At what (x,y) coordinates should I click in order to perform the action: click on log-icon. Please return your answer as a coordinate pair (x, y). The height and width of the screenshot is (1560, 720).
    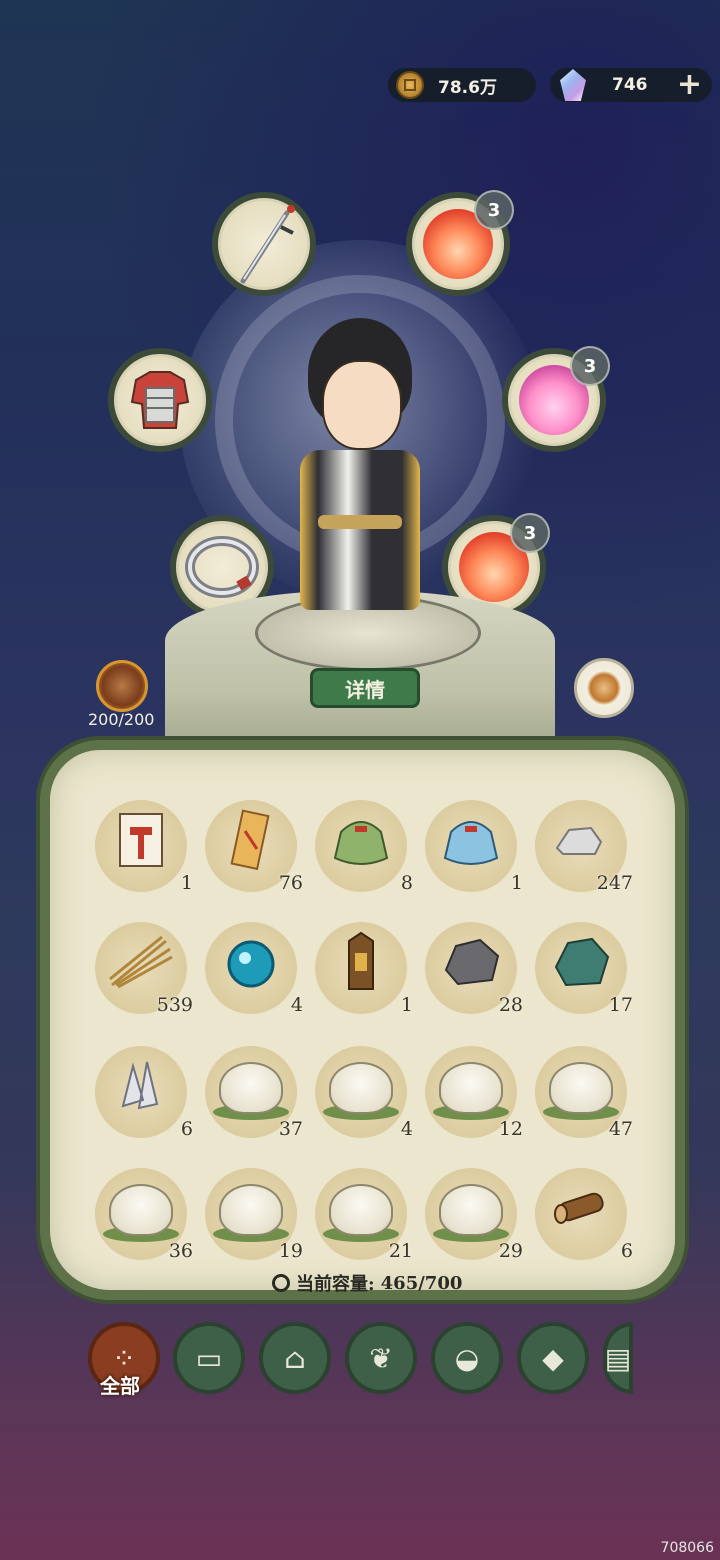
    Looking at the image, I should click on (581, 1210).